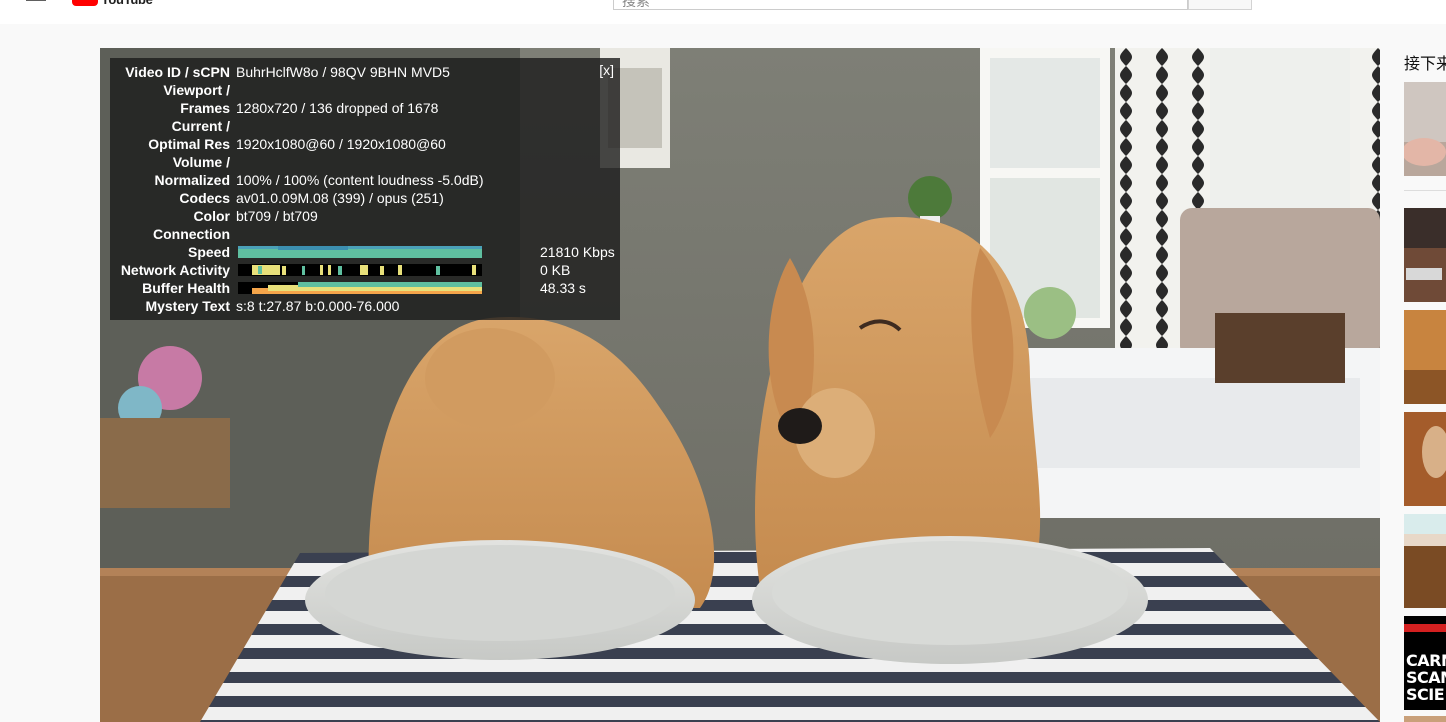  Describe the element at coordinates (1425, 628) in the screenshot. I see `thumbnail-accent` at that location.